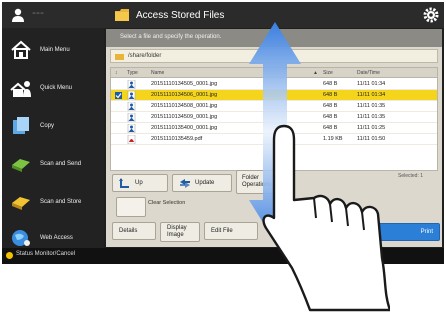 This screenshot has width=446, height=315. What do you see at coordinates (315, 73) in the screenshot?
I see `sort-indicator-icon: ▲` at bounding box center [315, 73].